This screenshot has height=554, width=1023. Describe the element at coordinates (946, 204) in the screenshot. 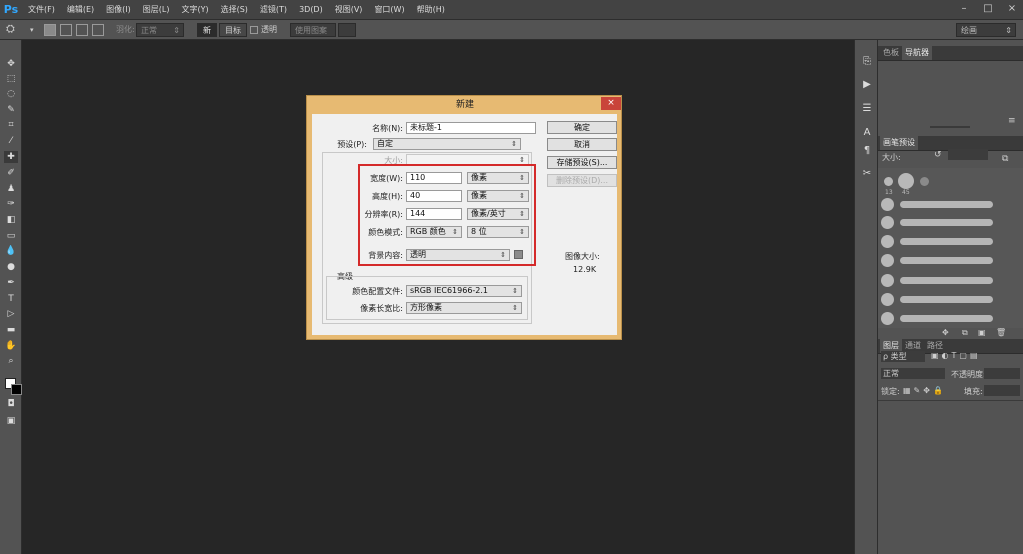

I see `brush-stroke-preview` at that location.